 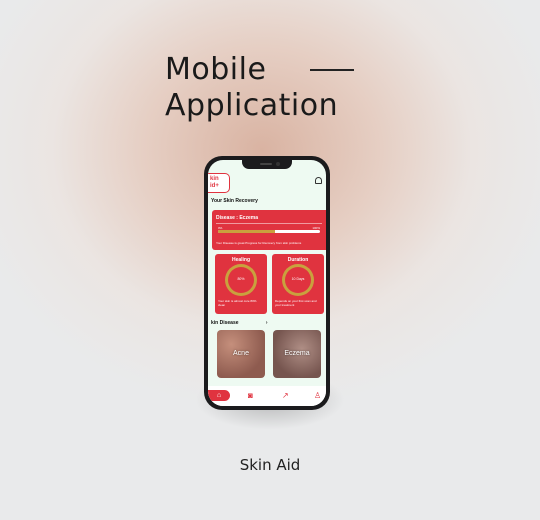 I want to click on acne-tile: Acne, so click(x=241, y=354).